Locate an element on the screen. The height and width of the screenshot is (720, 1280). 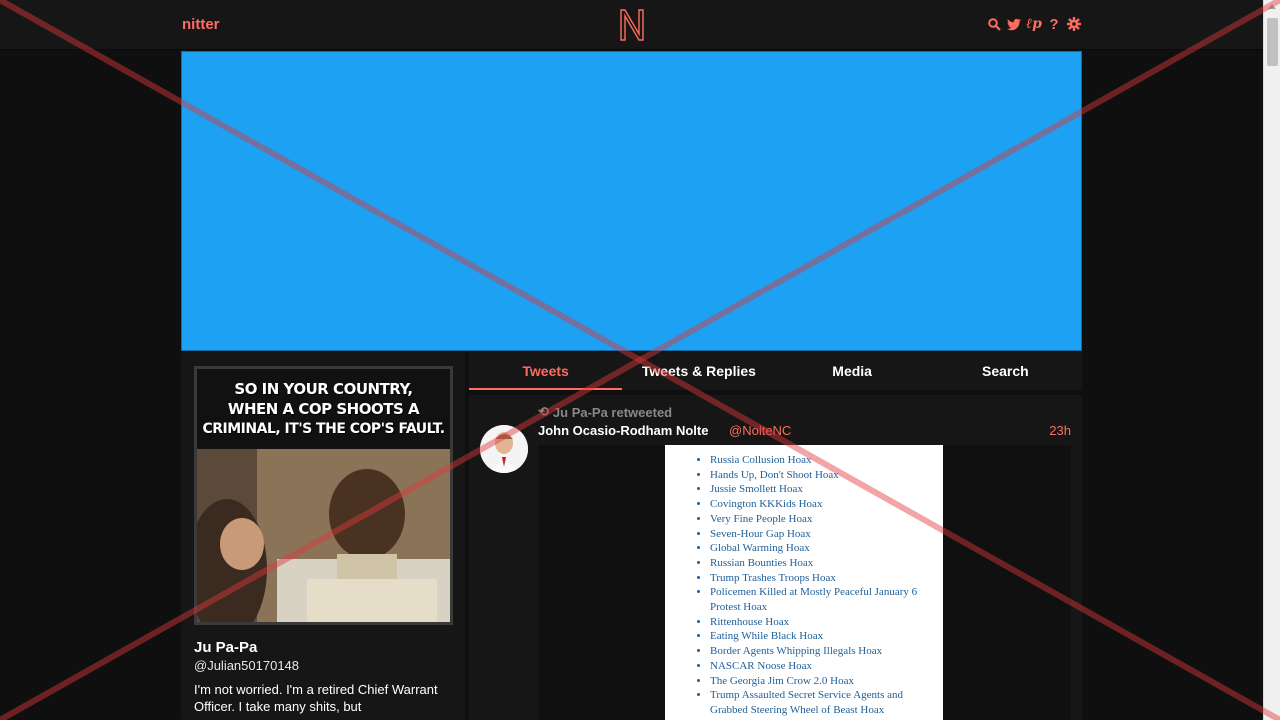
hoax-list-item: Eating While Black Hoax is located at coordinates (819, 636).